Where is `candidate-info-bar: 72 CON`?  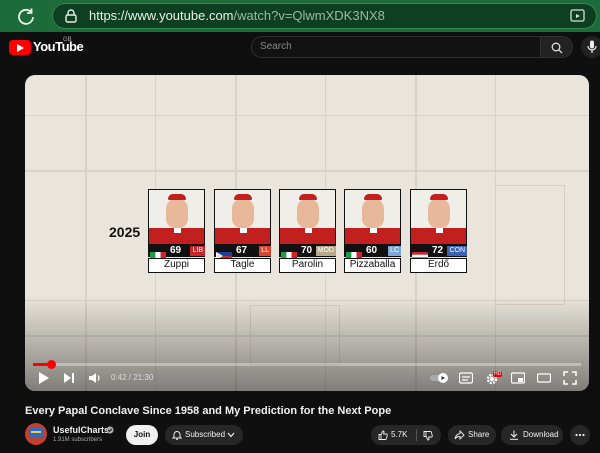
candidate-info-bar: 72 CON is located at coordinates (438, 252).